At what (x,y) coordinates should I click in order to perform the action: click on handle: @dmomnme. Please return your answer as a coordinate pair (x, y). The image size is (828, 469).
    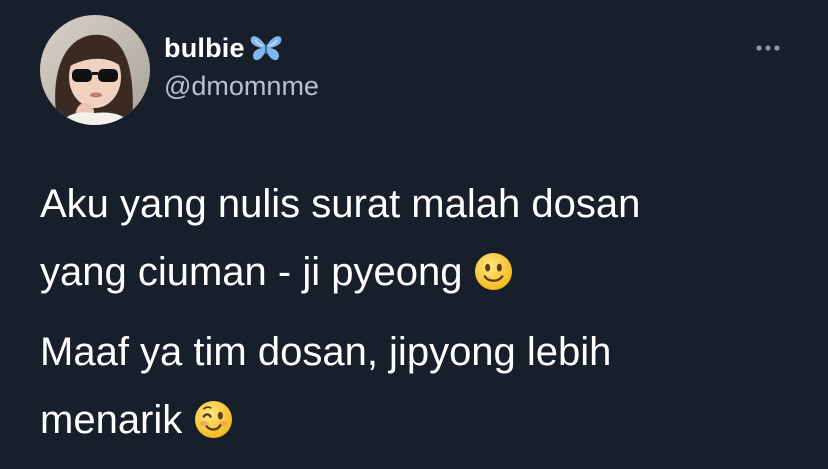
    Looking at the image, I should click on (241, 86).